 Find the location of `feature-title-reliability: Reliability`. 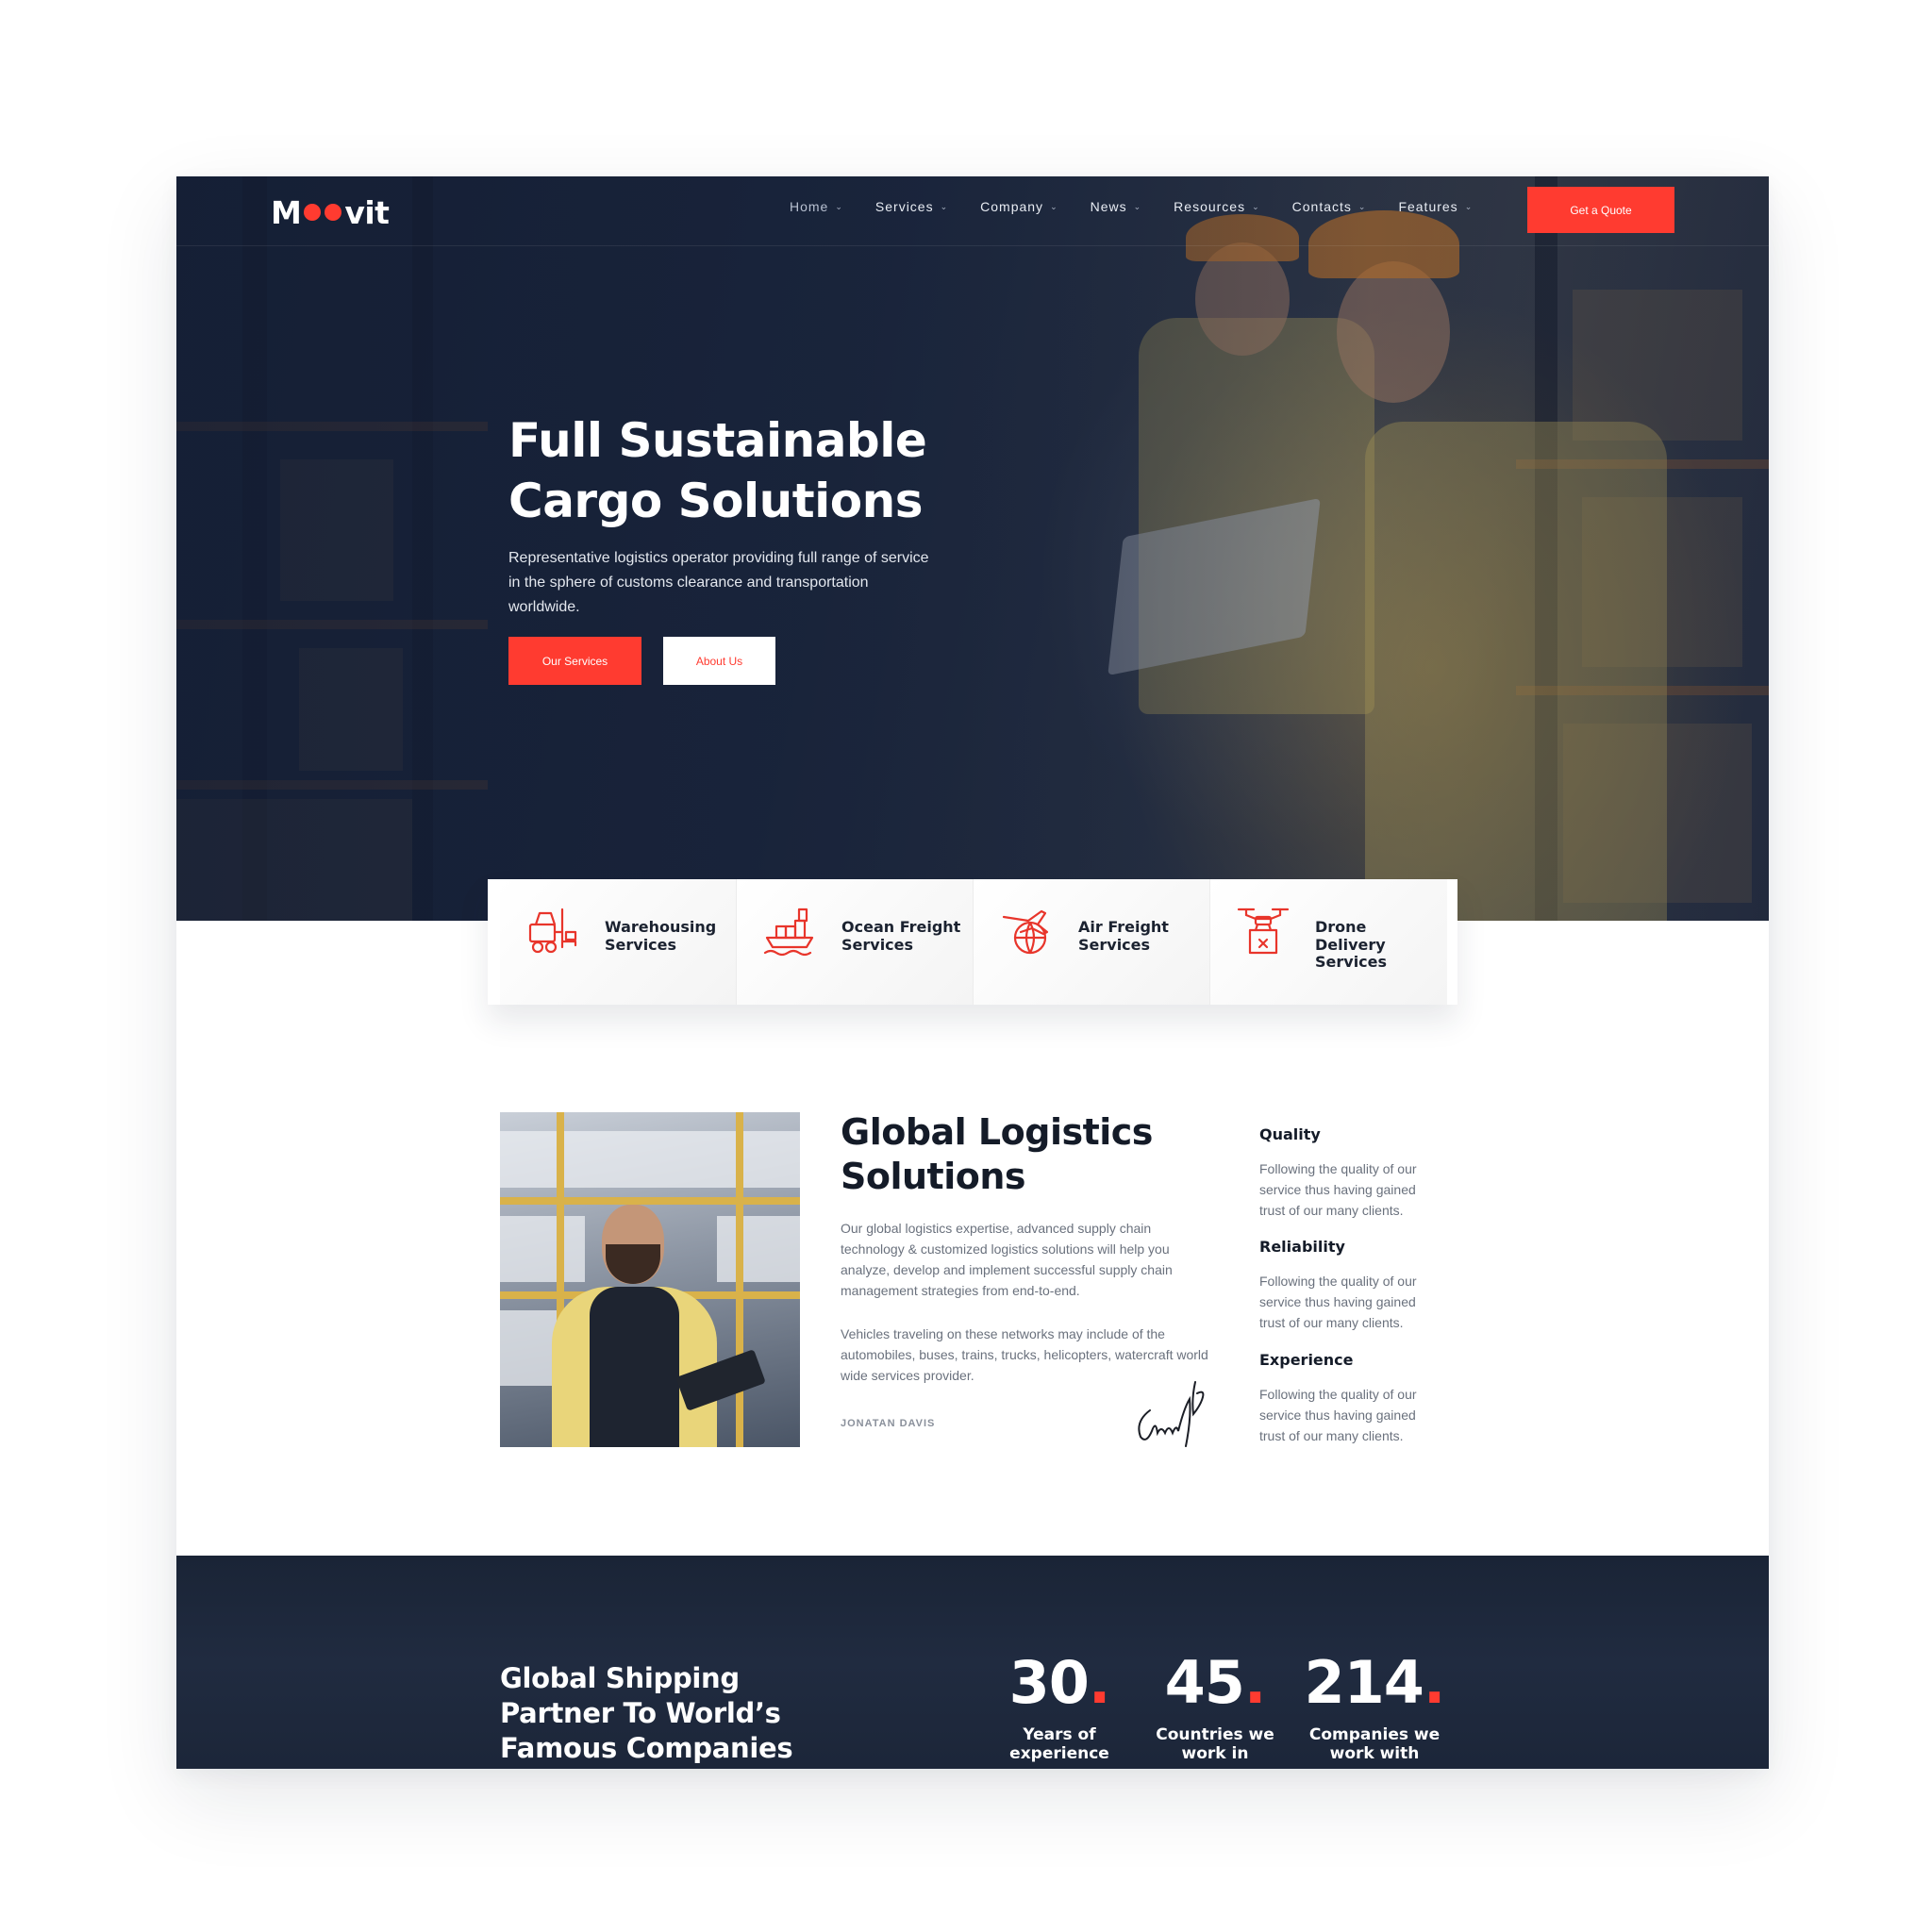

feature-title-reliability: Reliability is located at coordinates (1302, 1247).